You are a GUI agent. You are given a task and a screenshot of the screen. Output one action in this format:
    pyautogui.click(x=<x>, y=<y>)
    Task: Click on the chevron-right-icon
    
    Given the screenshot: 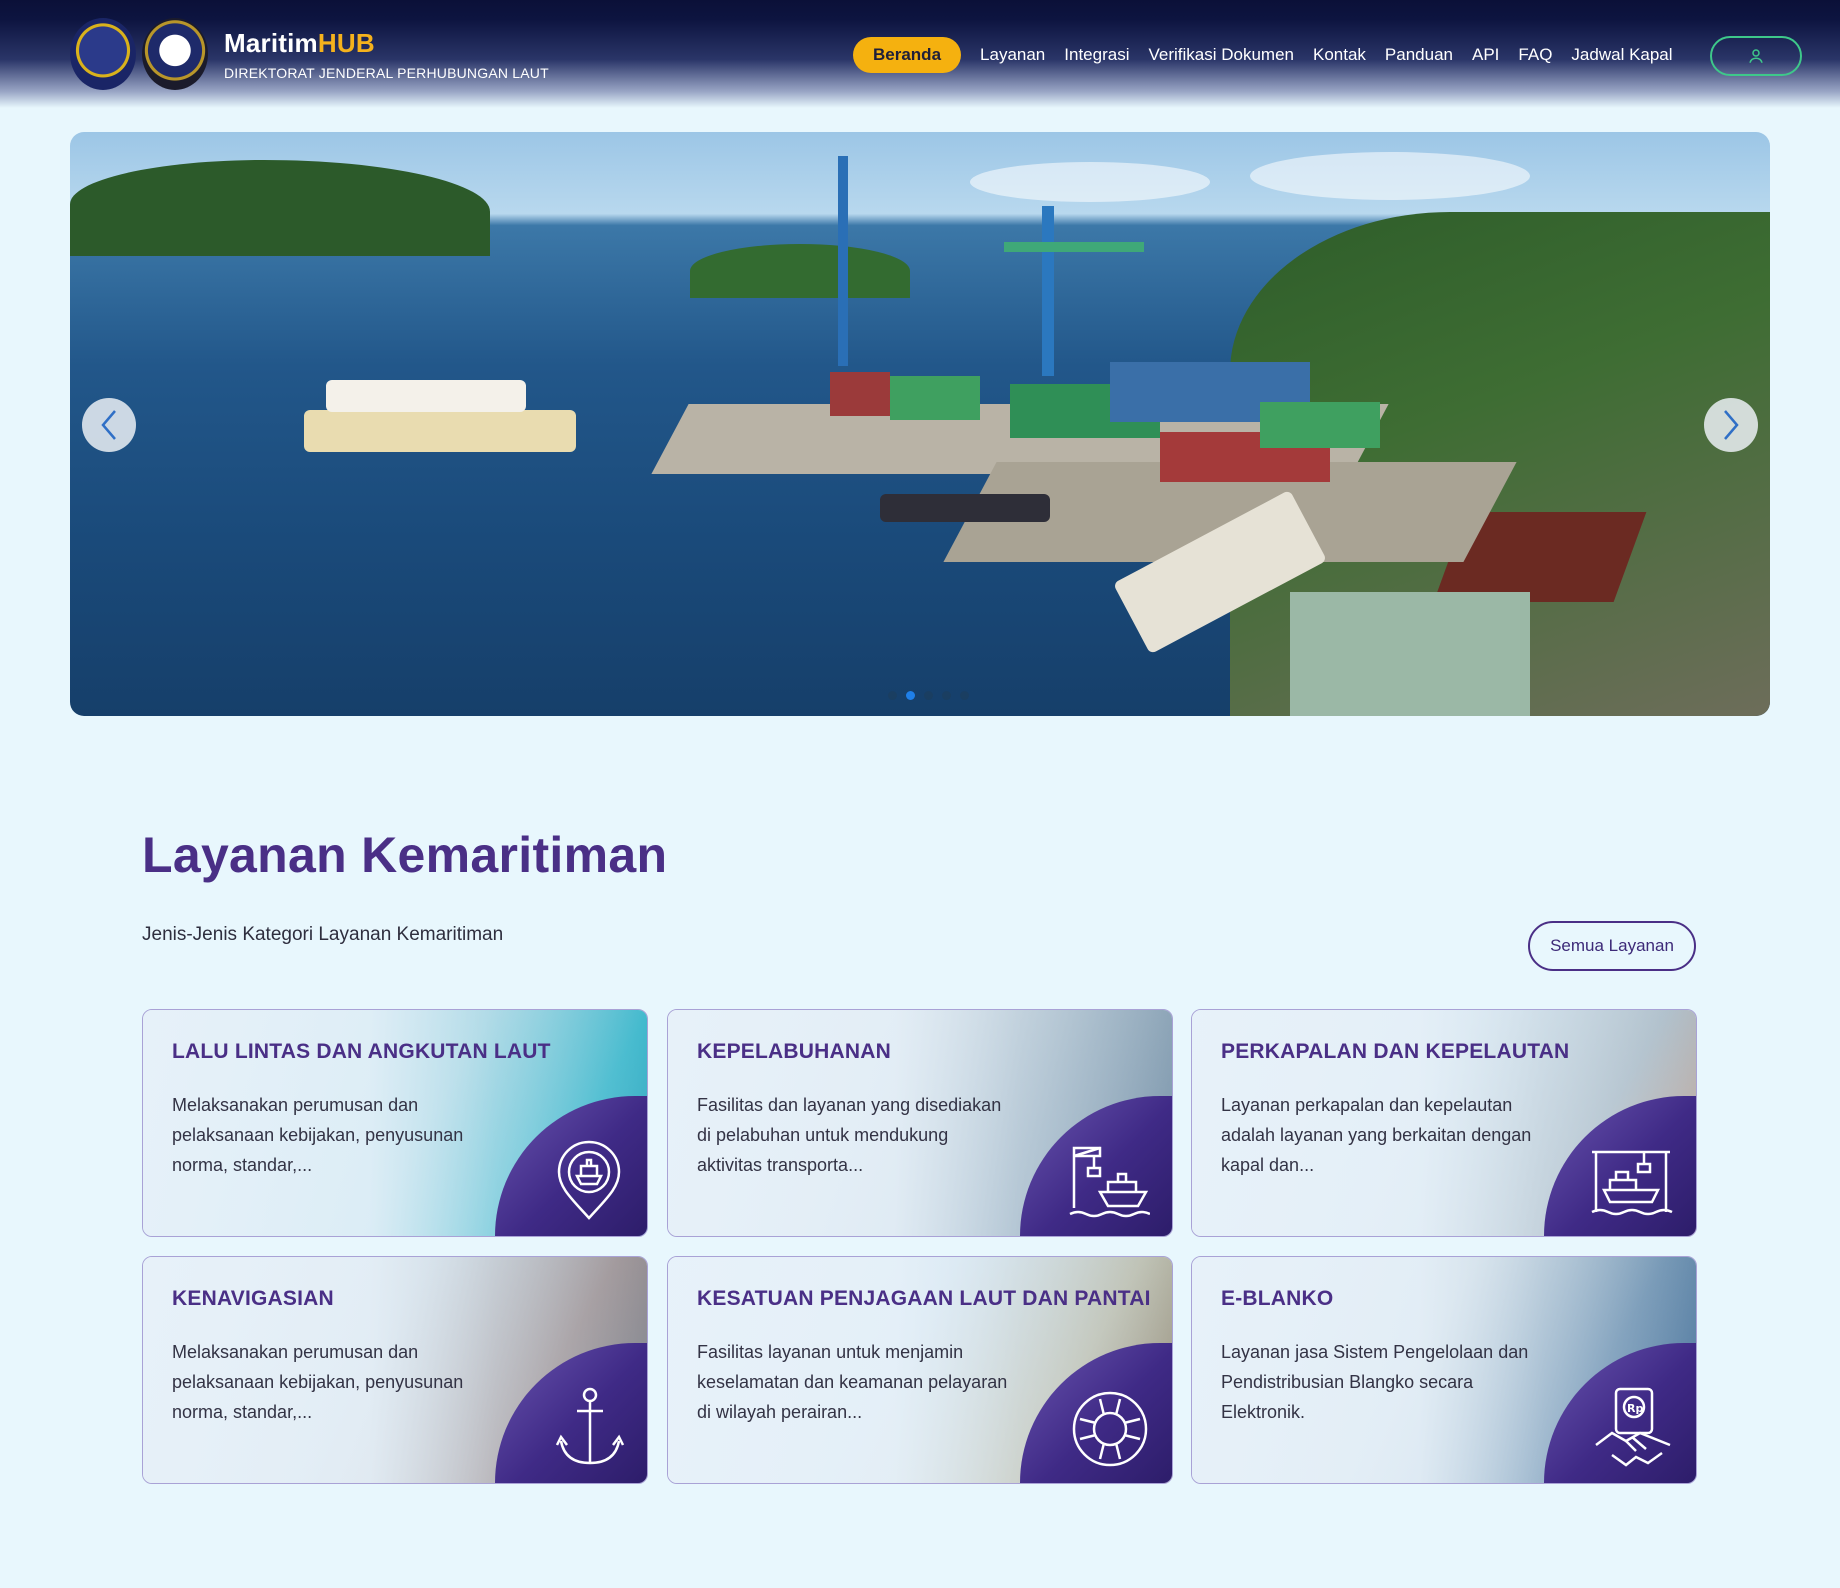 What is the action you would take?
    pyautogui.click(x=1731, y=425)
    